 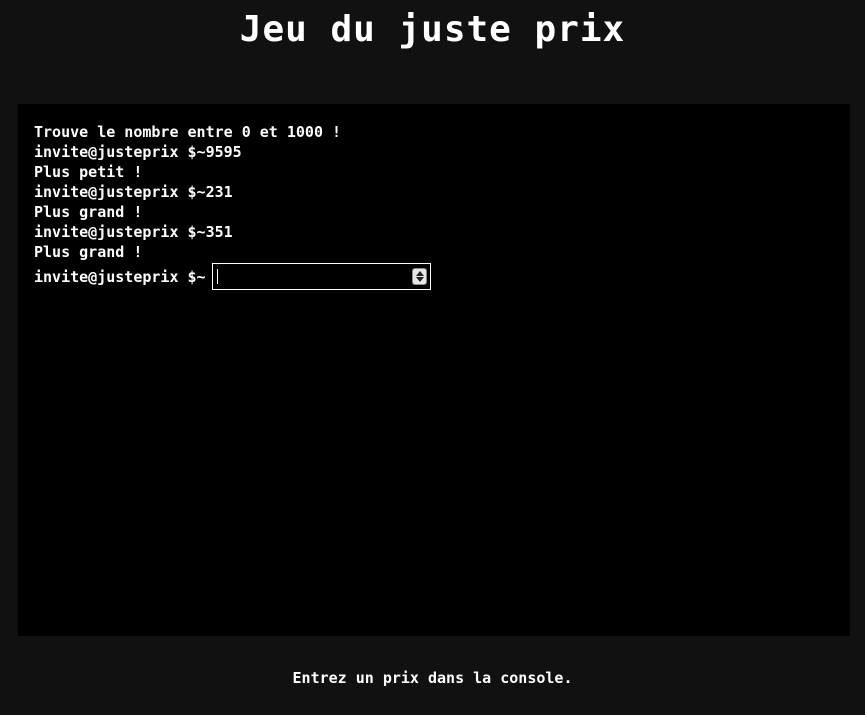 What do you see at coordinates (432, 678) in the screenshot?
I see `instruction-text: Entrez un prix dans la console.` at bounding box center [432, 678].